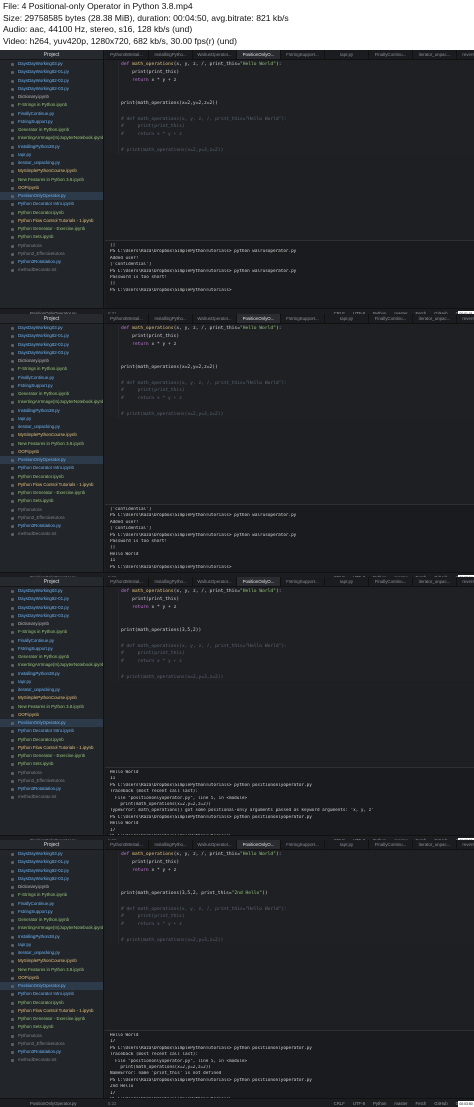 The width and height of the screenshot is (474, 1107). I want to click on file-item: InstallingPython38.py, so click(51, 937).